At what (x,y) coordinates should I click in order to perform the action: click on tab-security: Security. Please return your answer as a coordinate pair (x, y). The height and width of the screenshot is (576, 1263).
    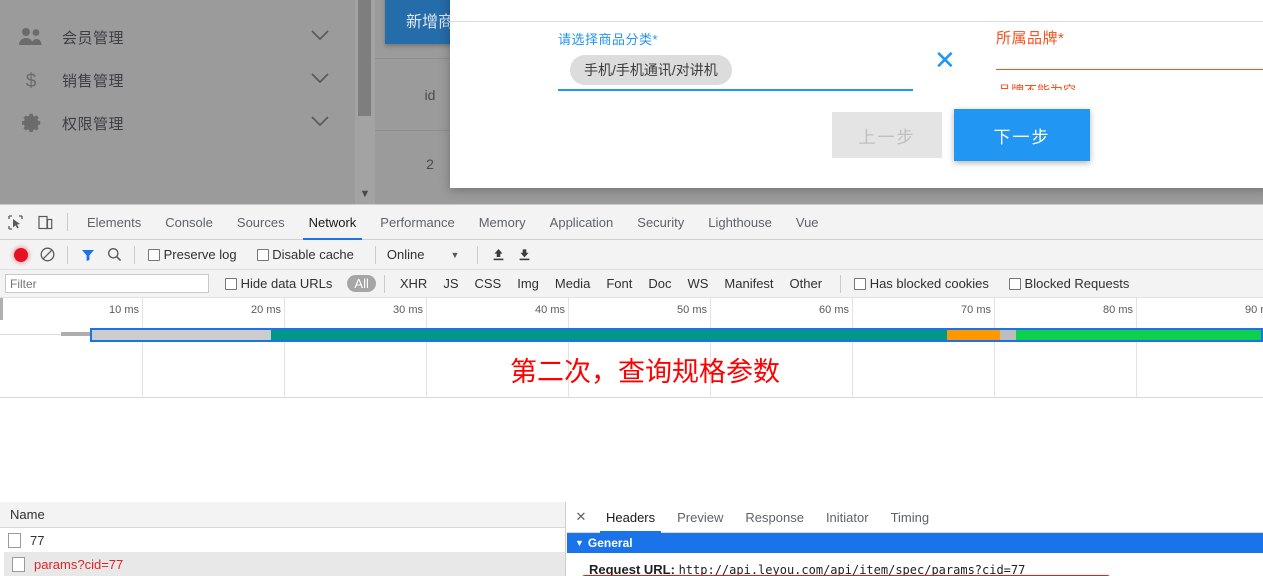
    Looking at the image, I should click on (660, 222).